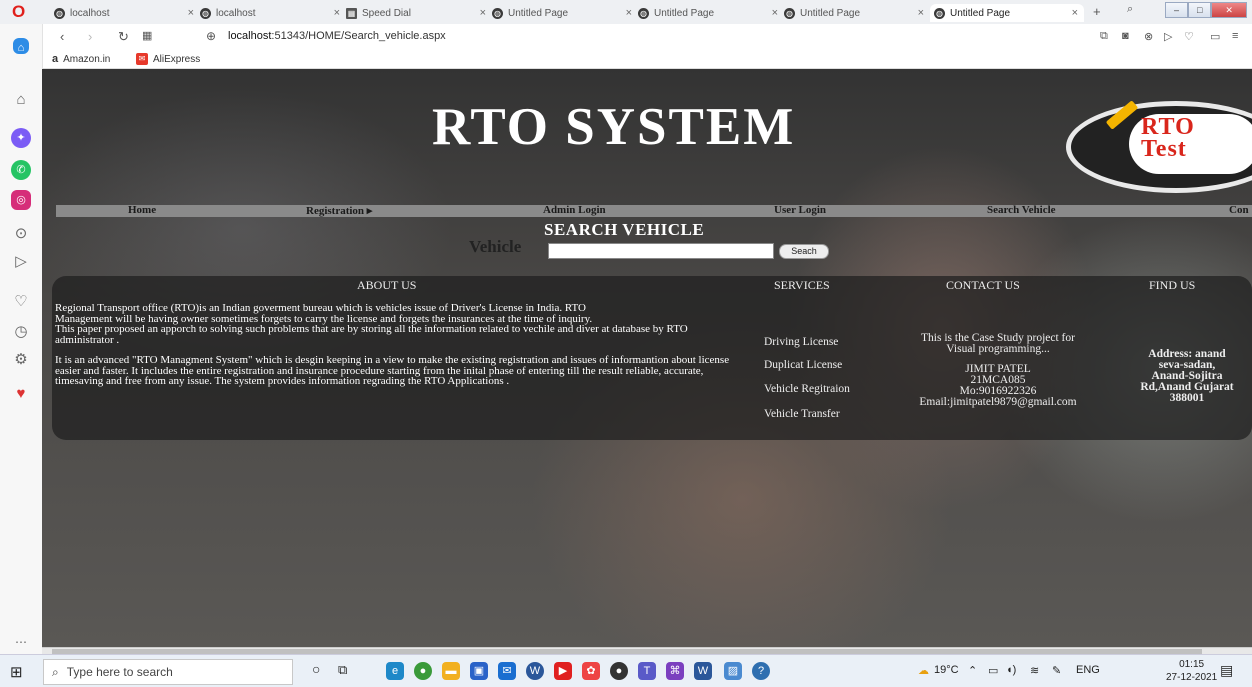  Describe the element at coordinates (1148, 36) in the screenshot. I see `block-icon: ⊗` at that location.